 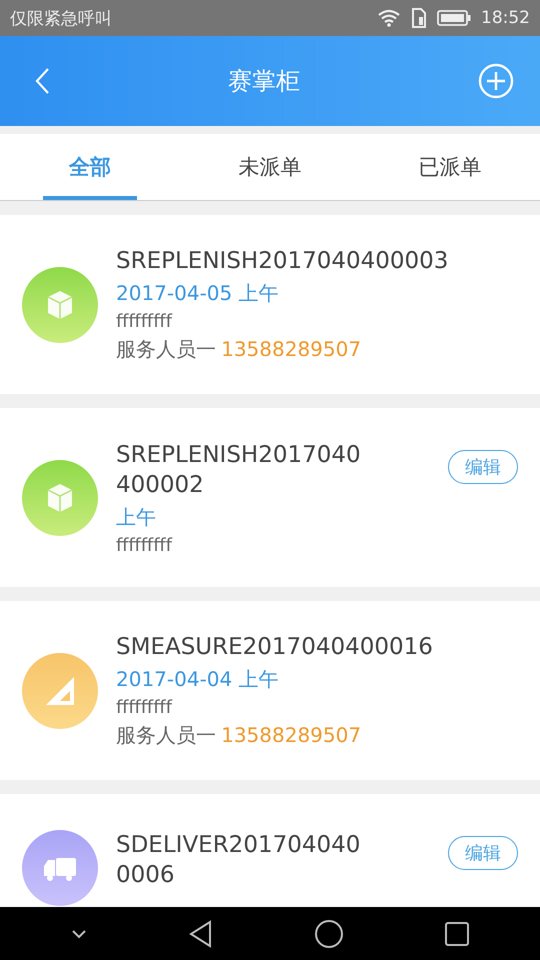 I want to click on recents-square-icon, so click(x=457, y=934).